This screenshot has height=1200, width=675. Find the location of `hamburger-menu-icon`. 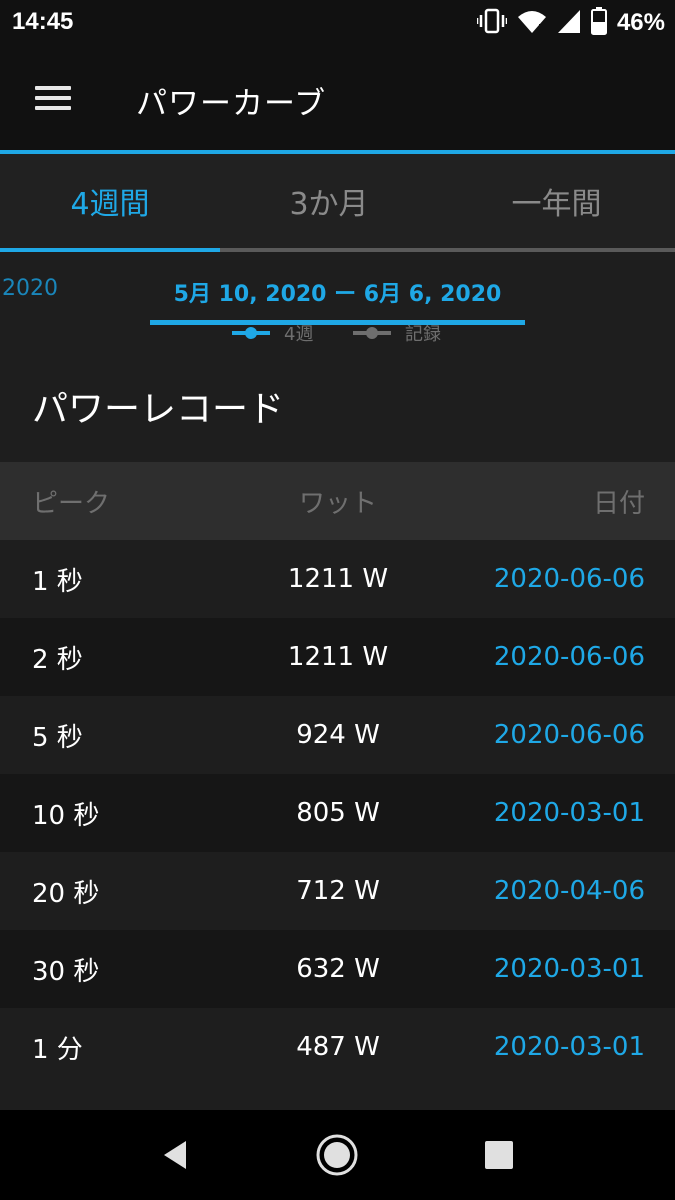

hamburger-menu-icon is located at coordinates (53, 98).